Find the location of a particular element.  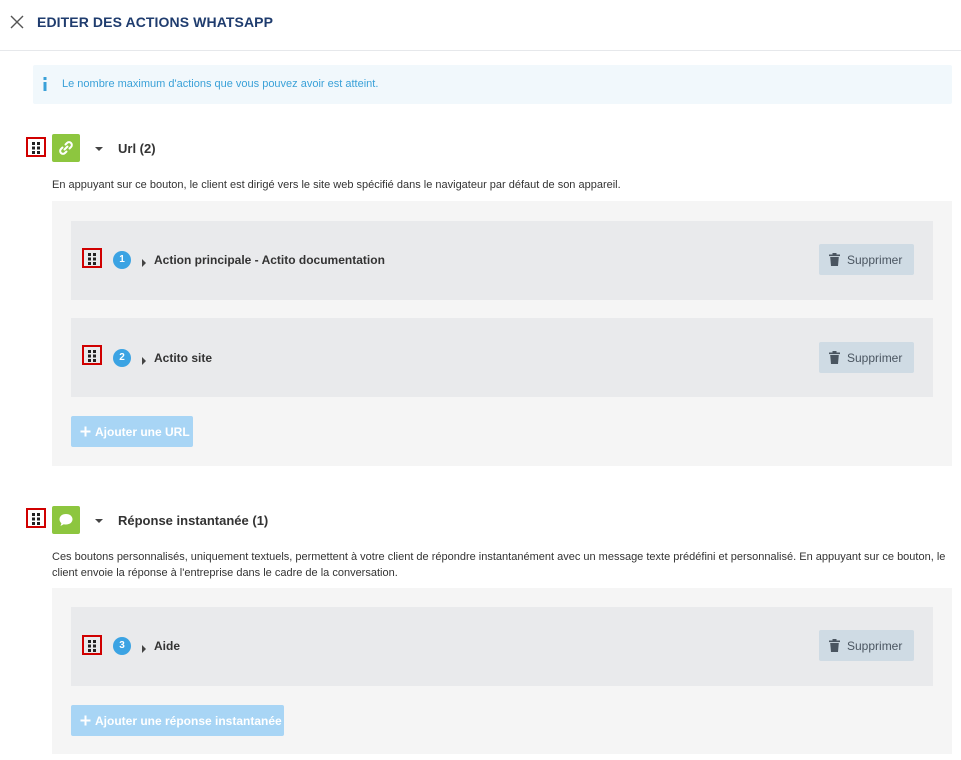

section-title-quick-reply: Réponse instantanée (1) is located at coordinates (193, 520).